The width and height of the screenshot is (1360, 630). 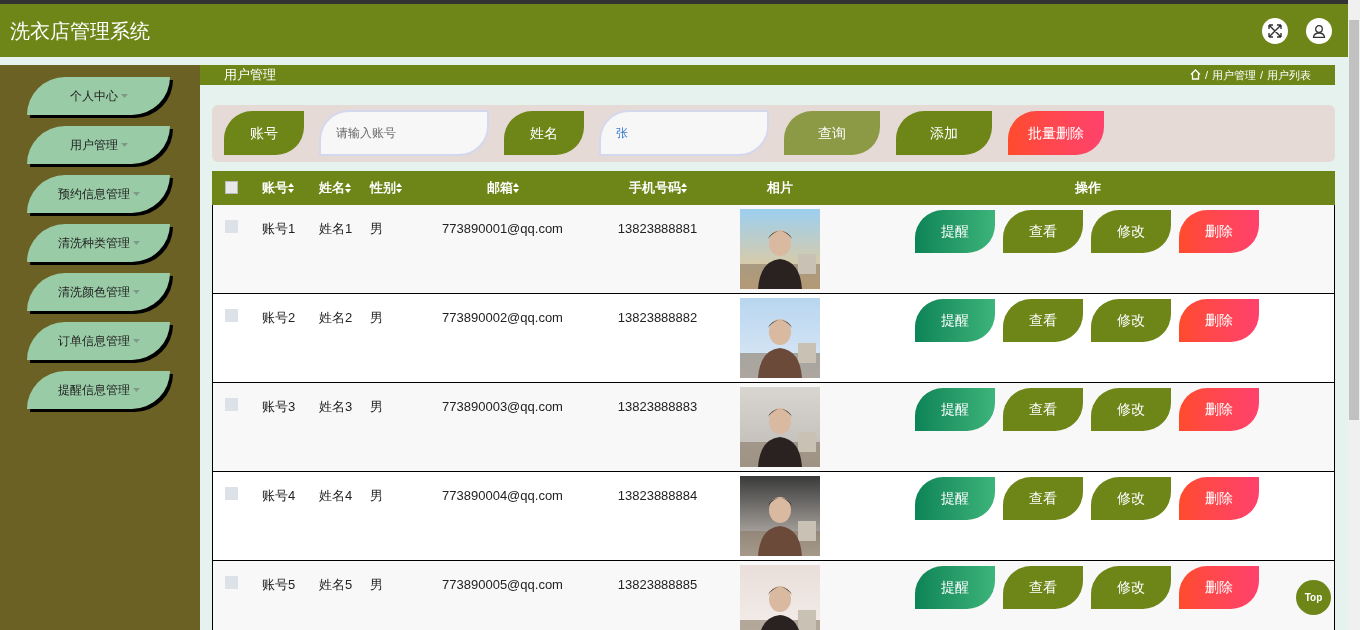 I want to click on table-cell: 773890004@qq.com, so click(x=502, y=495).